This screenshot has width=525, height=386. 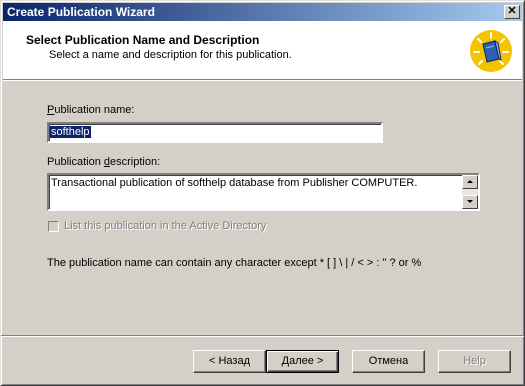 I want to click on page-title: Select Publication Name and Description, so click(x=143, y=40).